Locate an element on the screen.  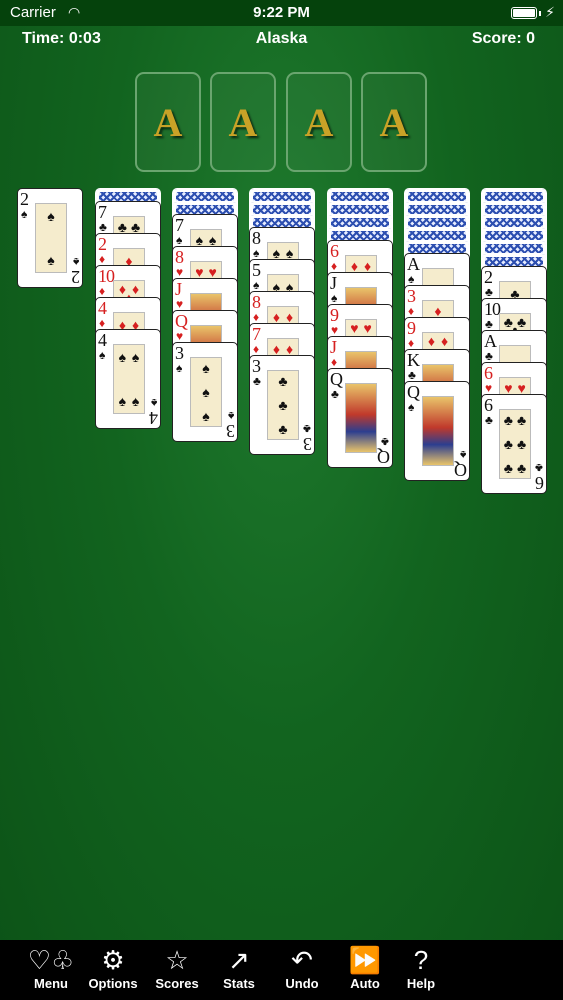
menu-suits-icon: ♡♧ is located at coordinates (51, 960).